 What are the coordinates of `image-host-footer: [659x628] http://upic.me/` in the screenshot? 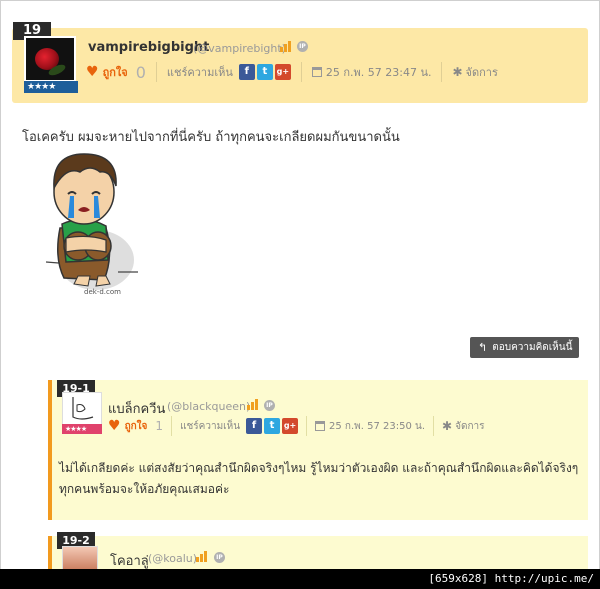 It's located at (300, 579).